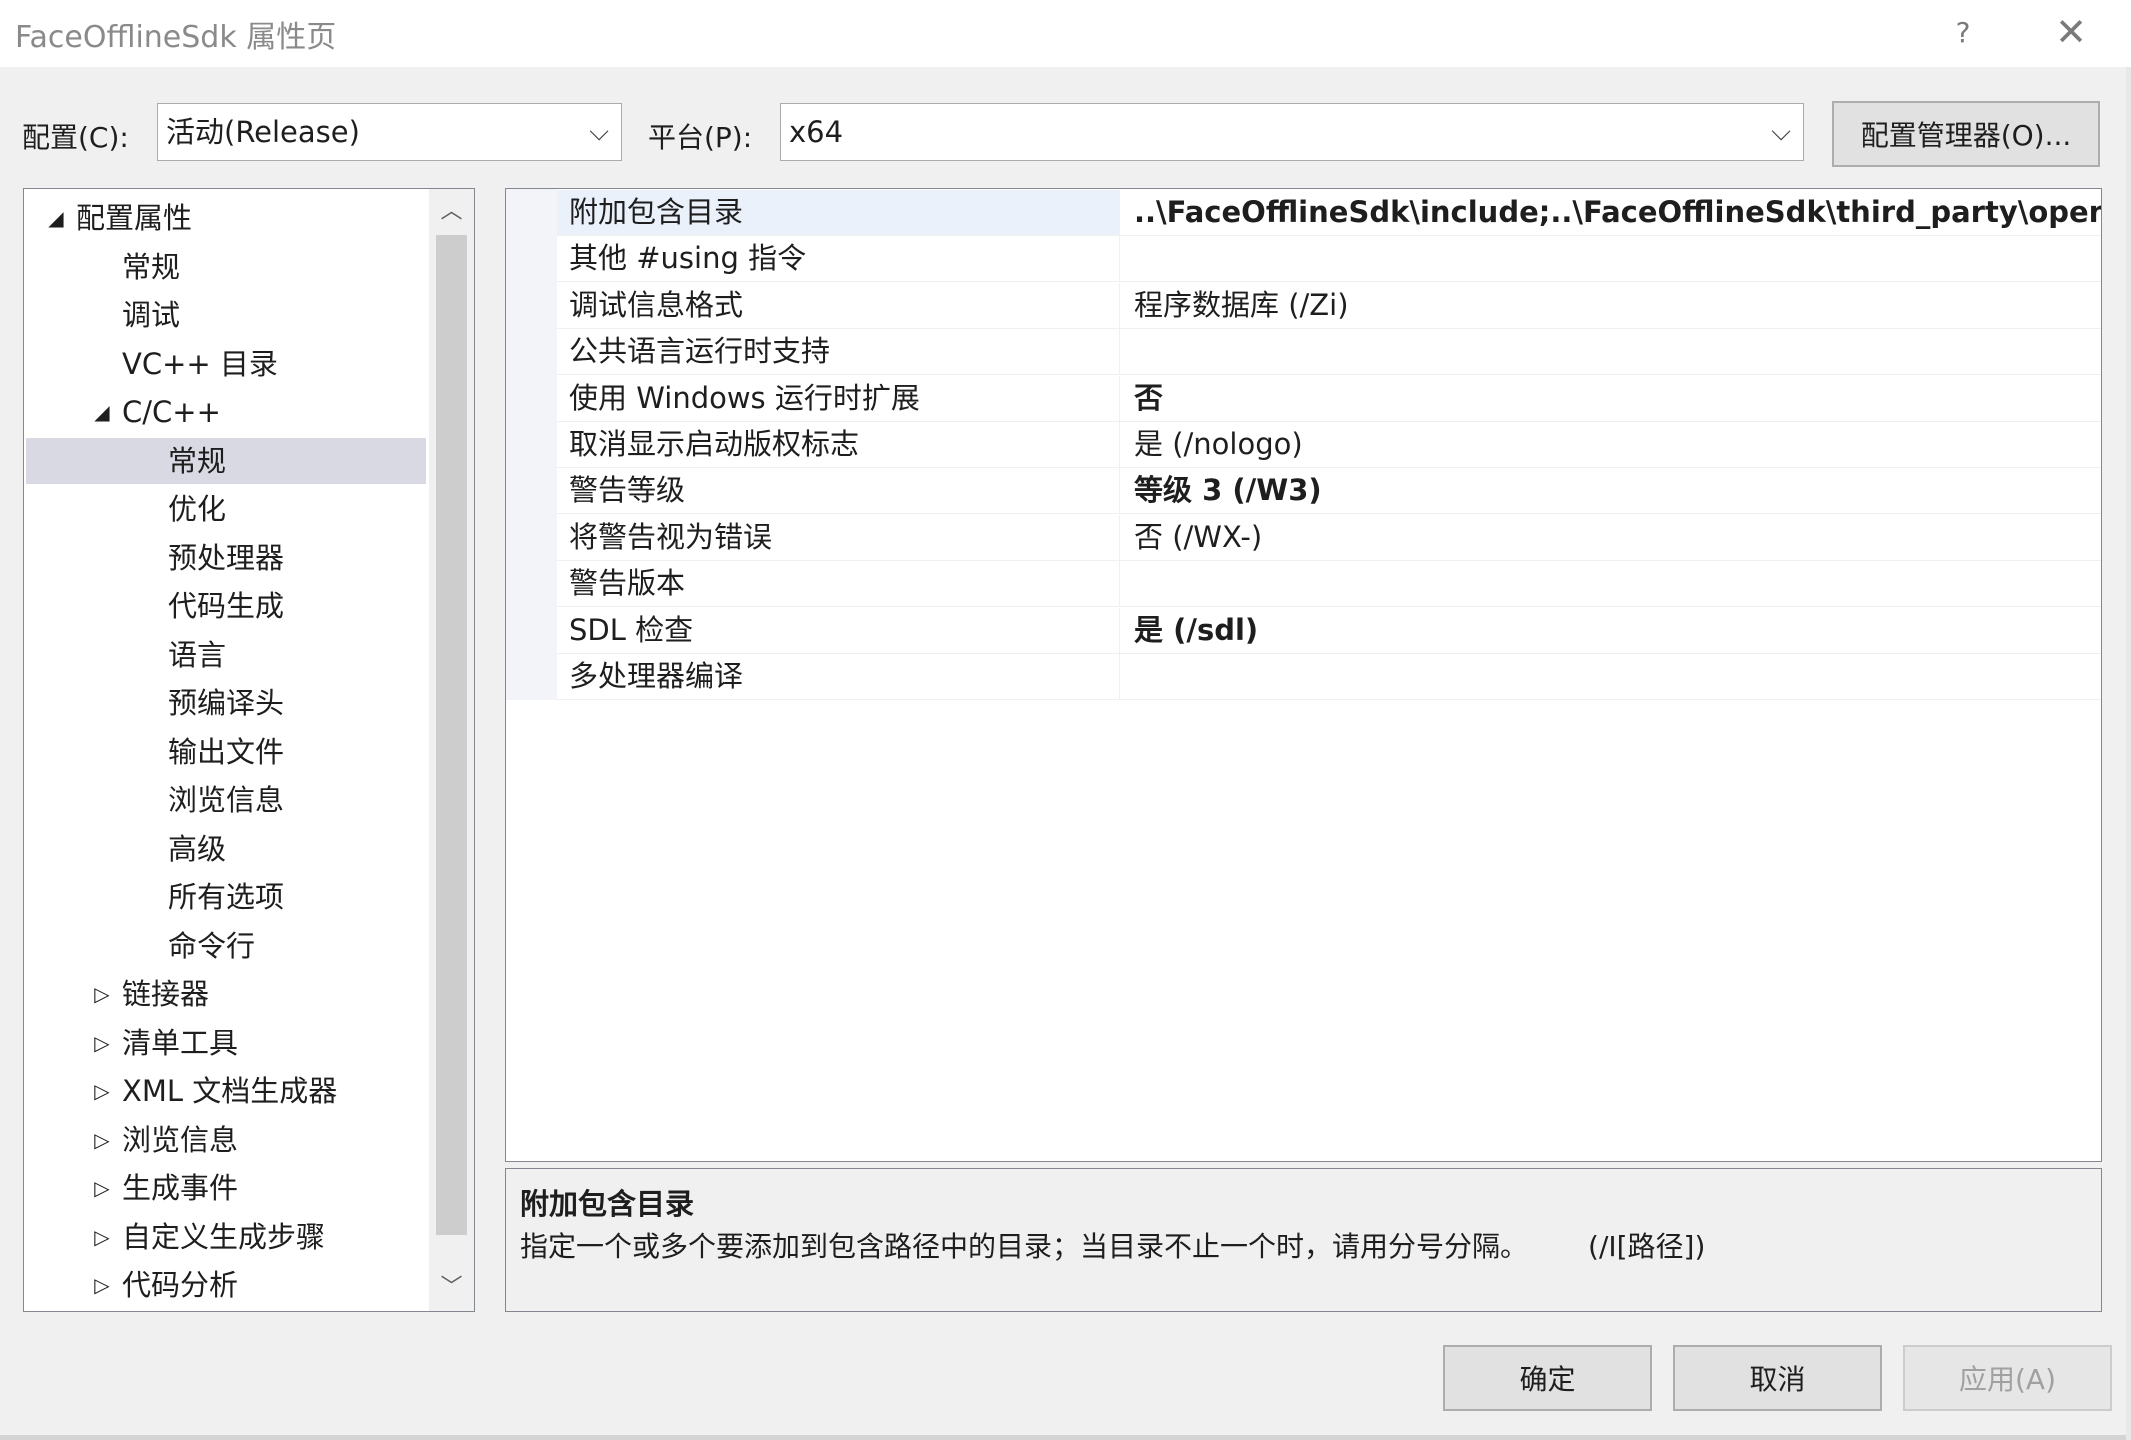 The image size is (2131, 1440). I want to click on tree-item-label: 命令行, so click(212, 945).